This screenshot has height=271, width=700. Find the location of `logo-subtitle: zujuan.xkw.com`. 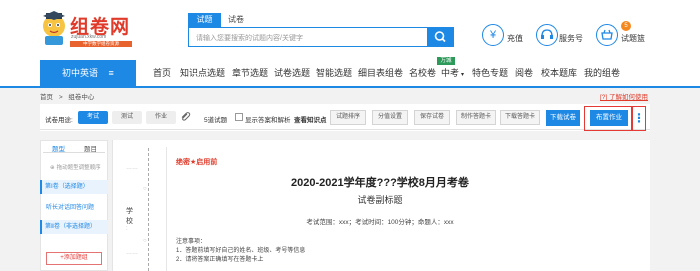

logo-subtitle: zujuan.xkw.com is located at coordinates (89, 37).